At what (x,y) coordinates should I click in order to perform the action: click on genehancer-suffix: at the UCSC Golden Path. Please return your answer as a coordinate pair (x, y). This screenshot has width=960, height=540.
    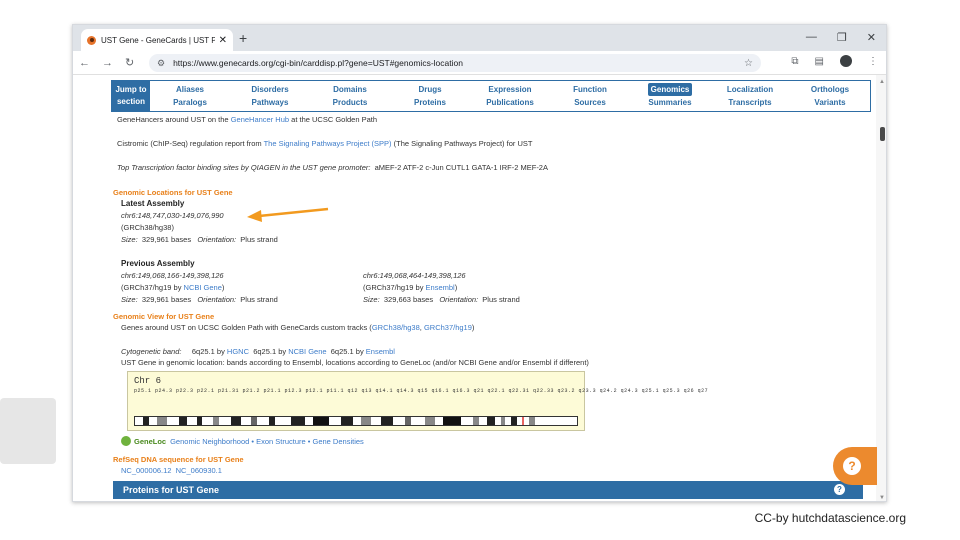
    Looking at the image, I should click on (333, 119).